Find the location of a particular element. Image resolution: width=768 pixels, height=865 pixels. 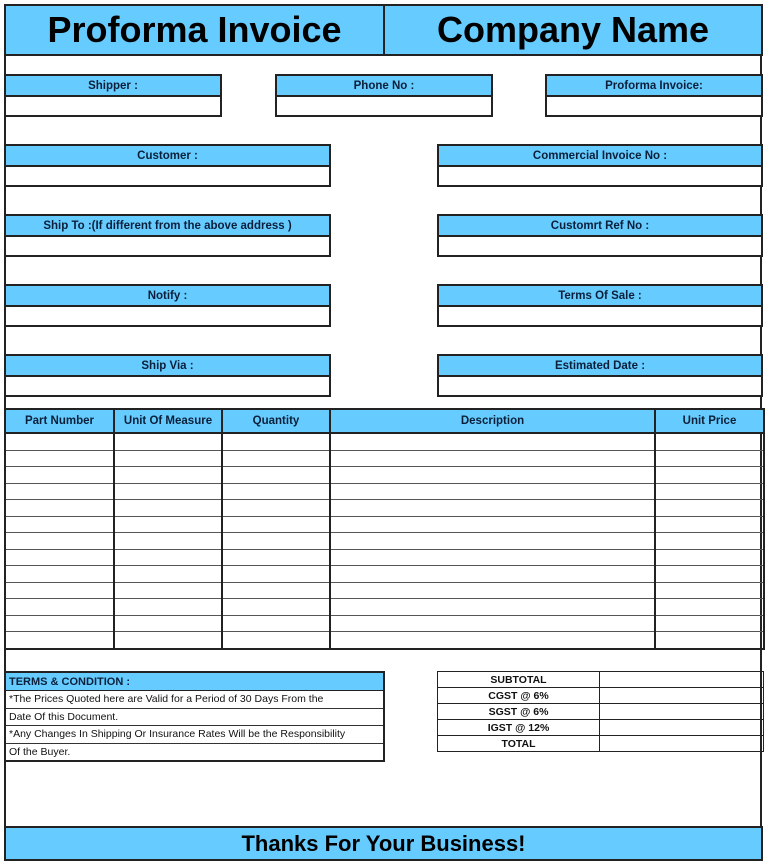

estimated-date-input-cell is located at coordinates (600, 387).